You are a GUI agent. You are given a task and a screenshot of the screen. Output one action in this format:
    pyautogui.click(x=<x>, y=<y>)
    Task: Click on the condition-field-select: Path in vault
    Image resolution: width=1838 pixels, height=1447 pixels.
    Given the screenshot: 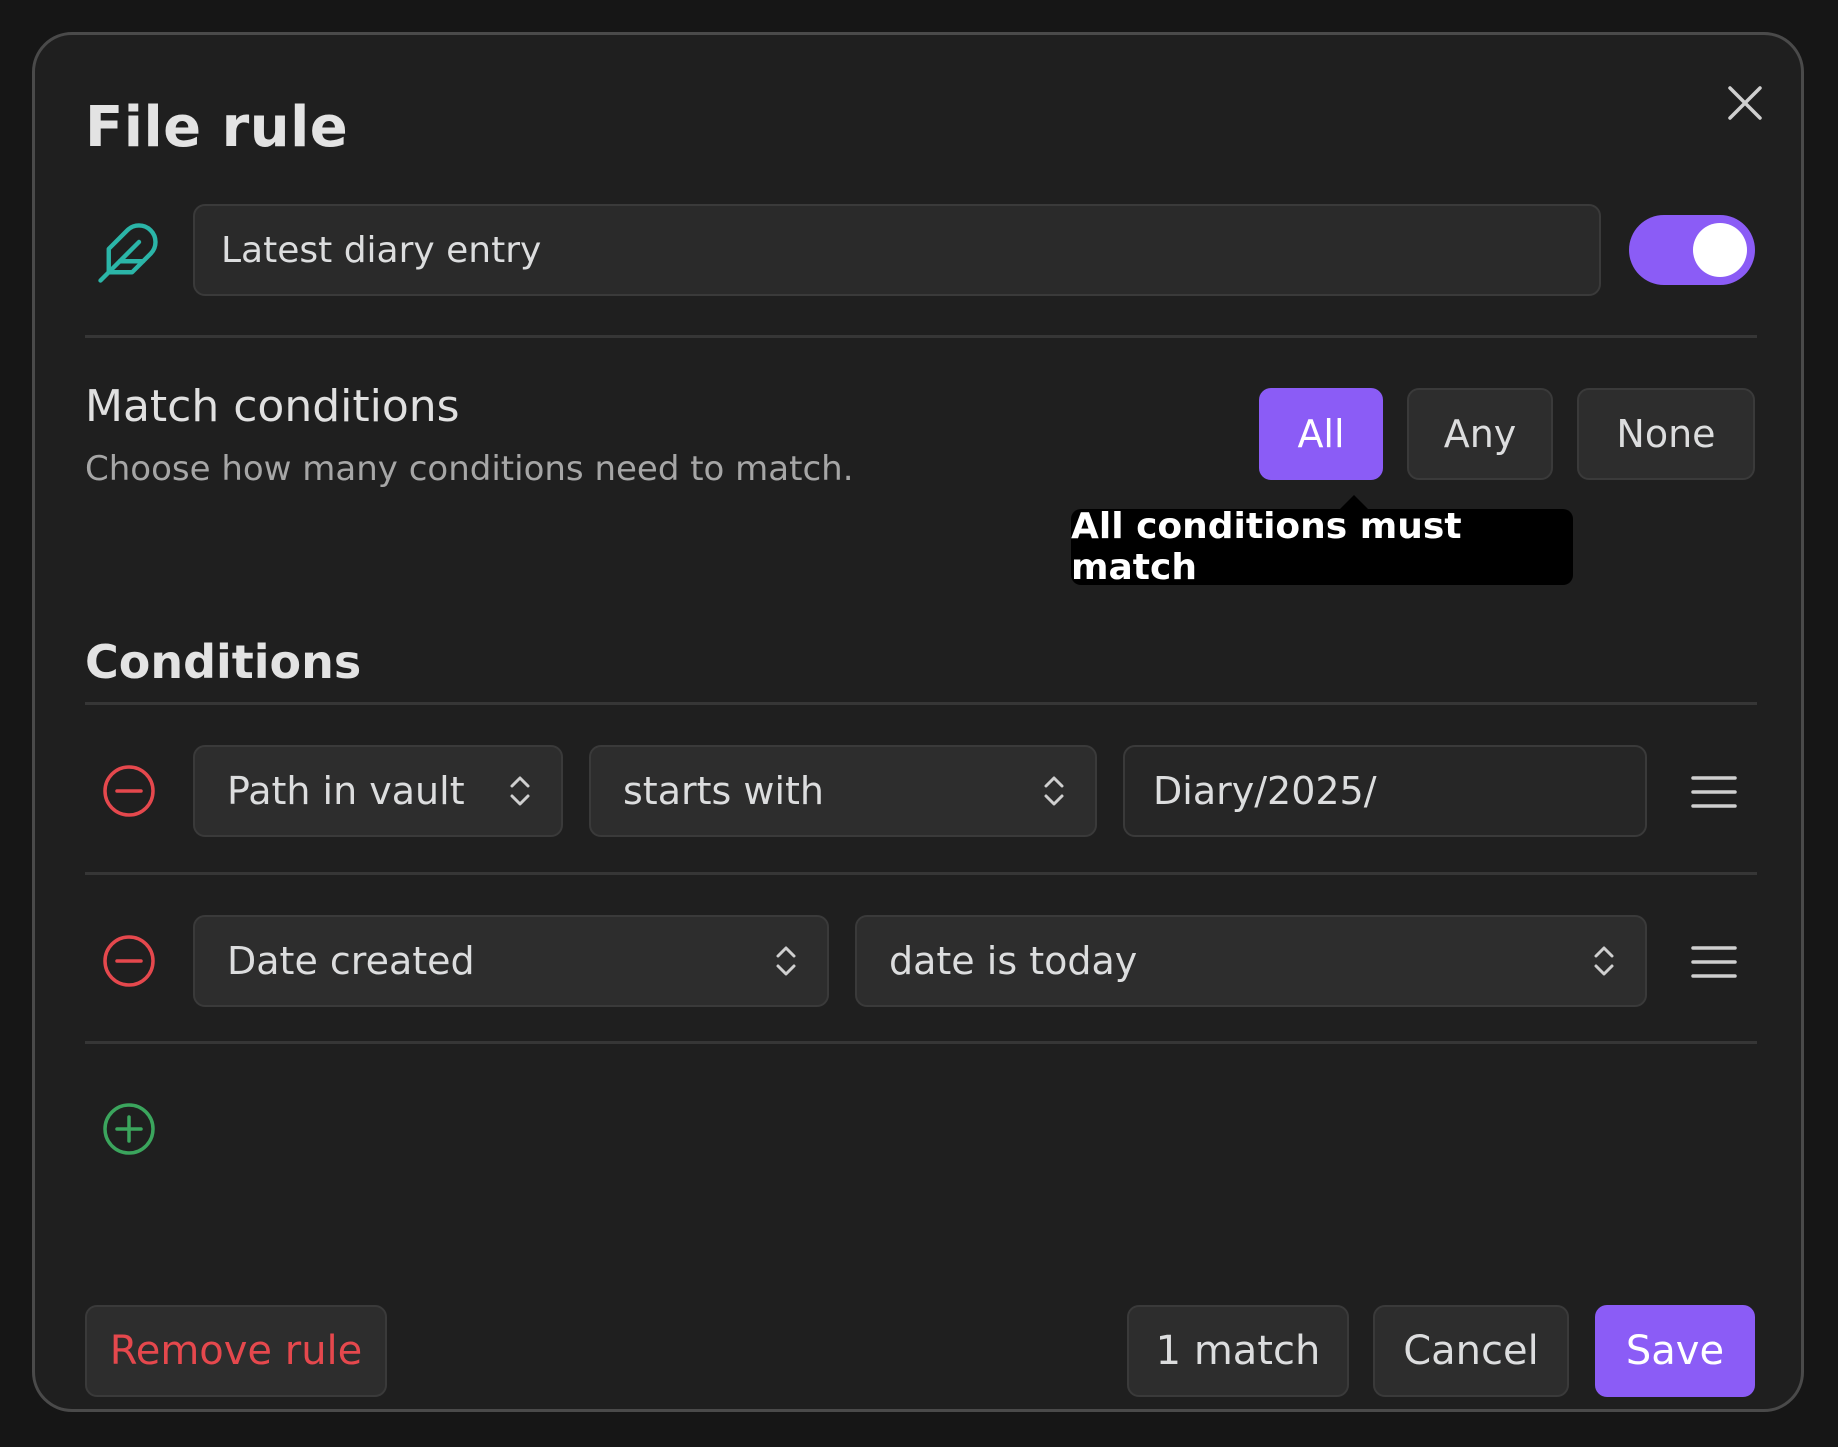 What is the action you would take?
    pyautogui.click(x=378, y=791)
    